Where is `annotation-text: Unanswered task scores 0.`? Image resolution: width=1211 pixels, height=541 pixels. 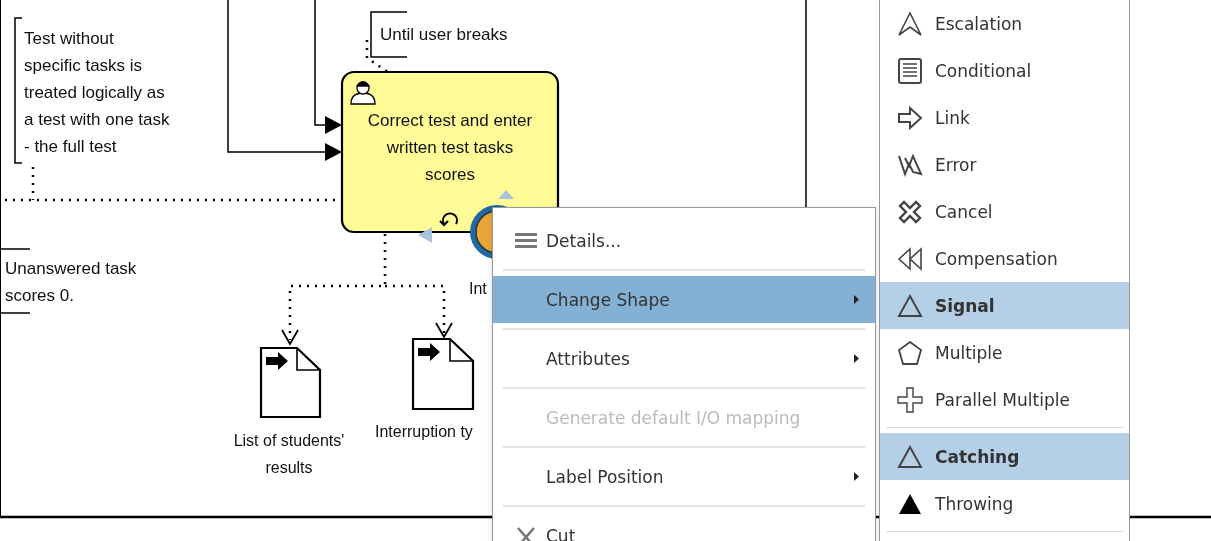 annotation-text: Unanswered task scores 0. is located at coordinates (71, 282).